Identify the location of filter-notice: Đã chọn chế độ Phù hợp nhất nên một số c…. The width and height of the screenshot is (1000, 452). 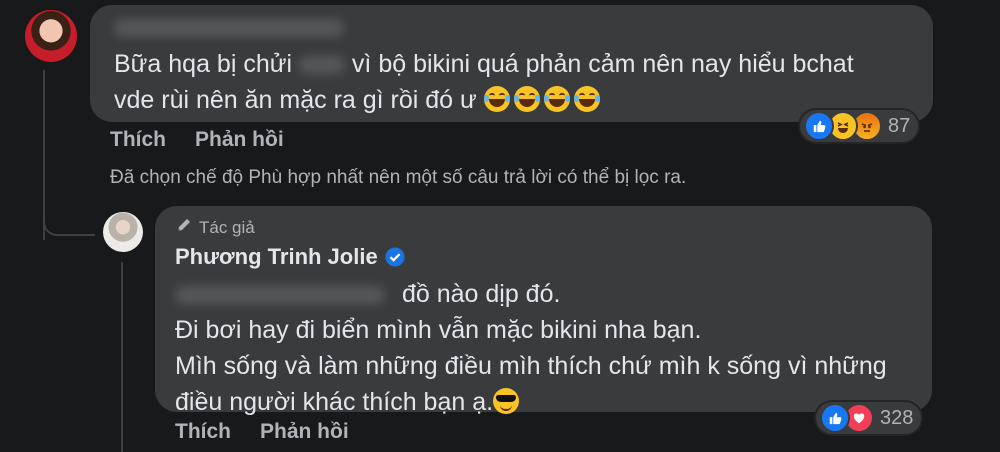
(398, 177).